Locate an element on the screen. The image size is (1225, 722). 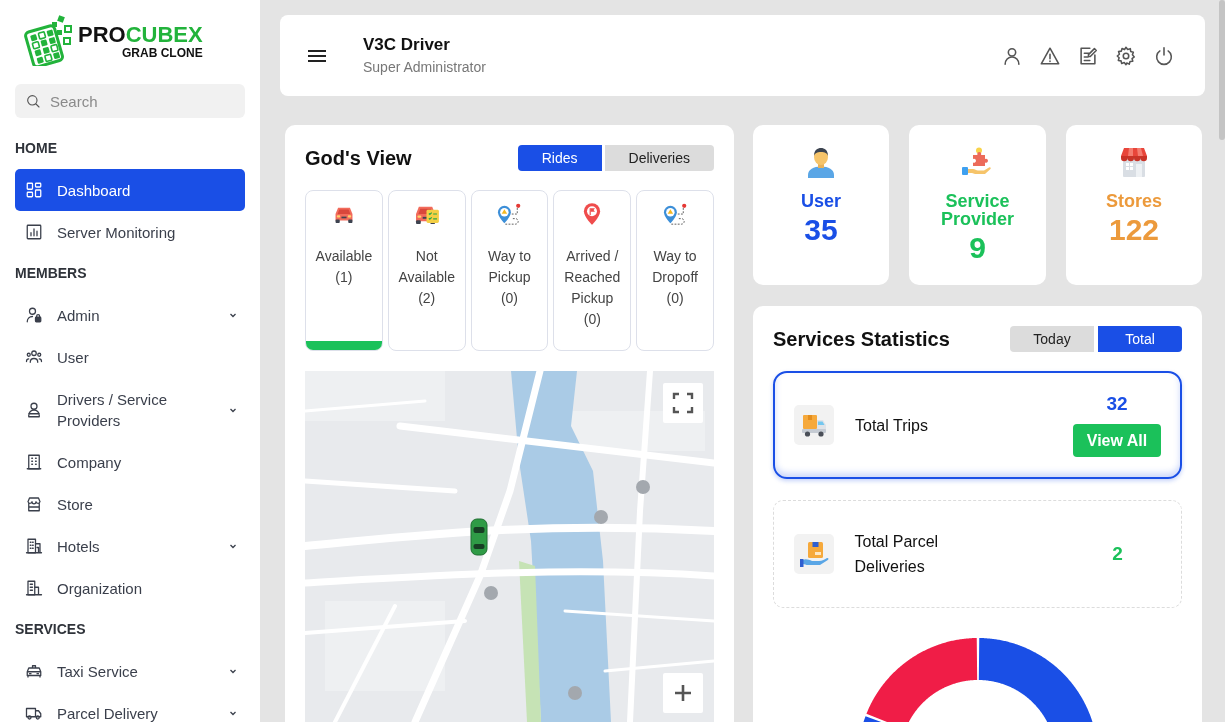
sidebar-item: Admin is located at coordinates (130, 315).